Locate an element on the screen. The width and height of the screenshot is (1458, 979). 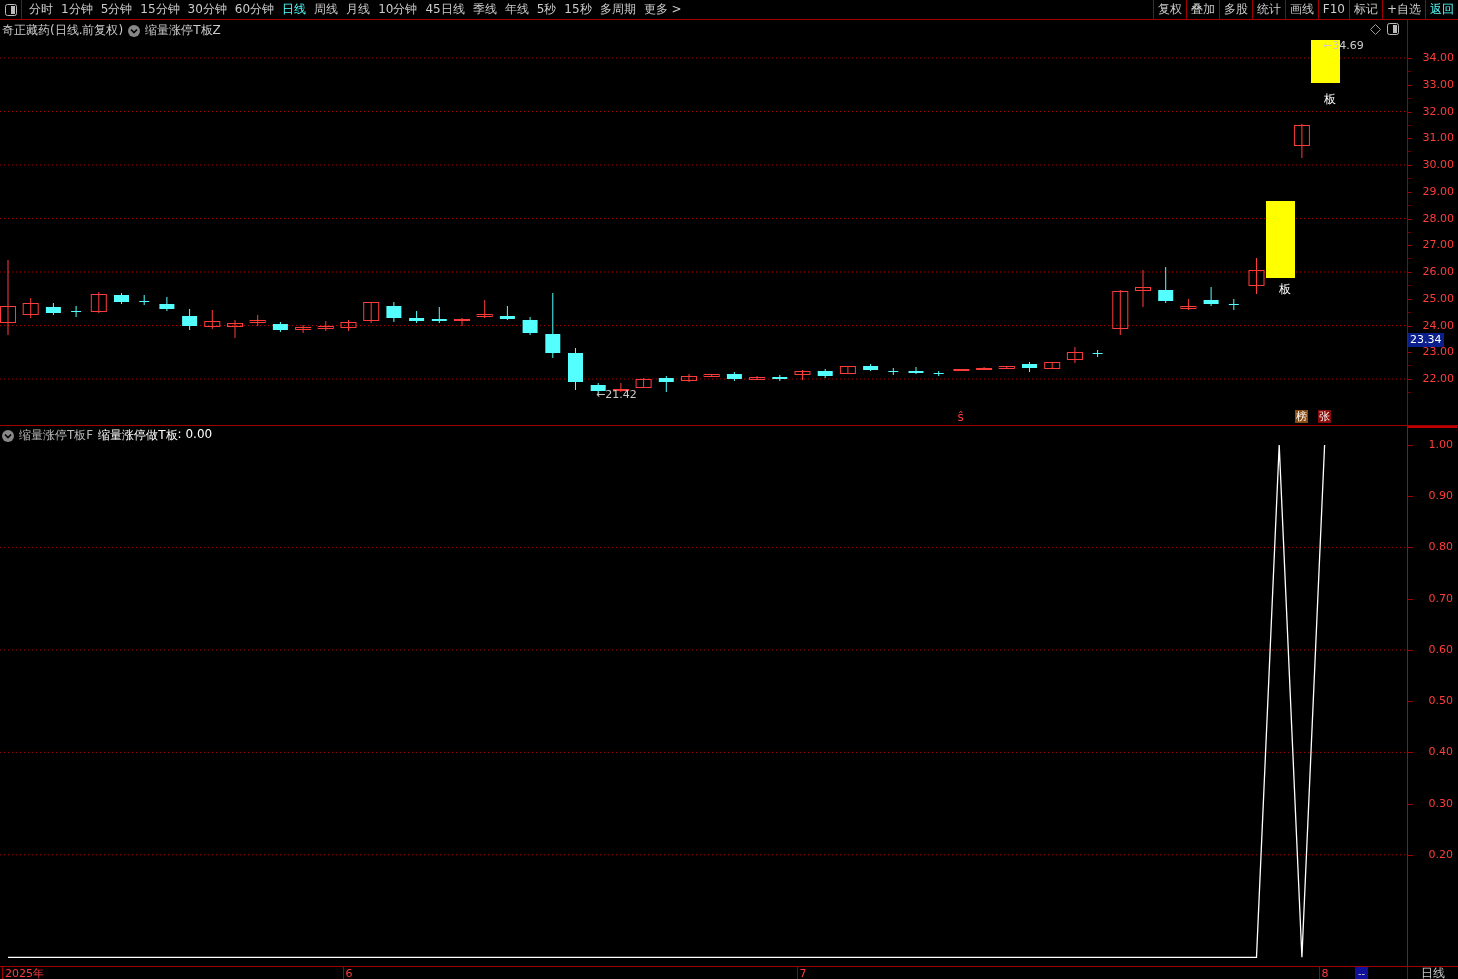
price-axis-label: 31.00 is located at coordinates (1438, 138).